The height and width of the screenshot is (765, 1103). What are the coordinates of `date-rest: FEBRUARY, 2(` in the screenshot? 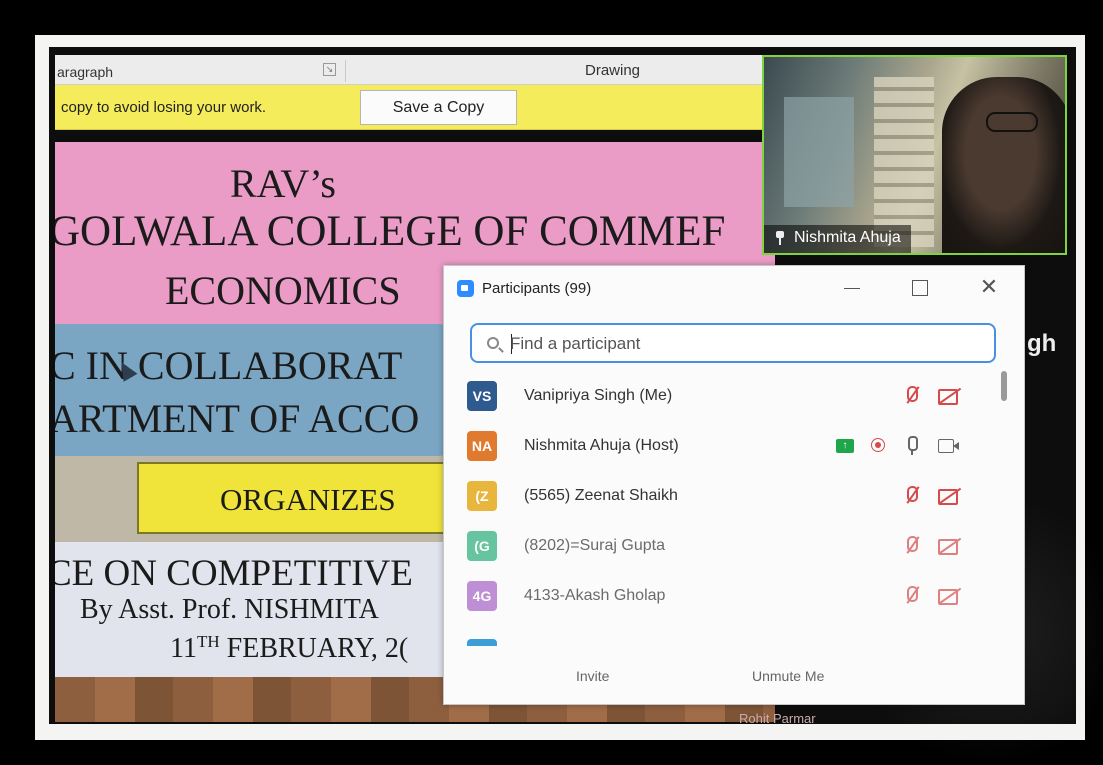 It's located at (314, 648).